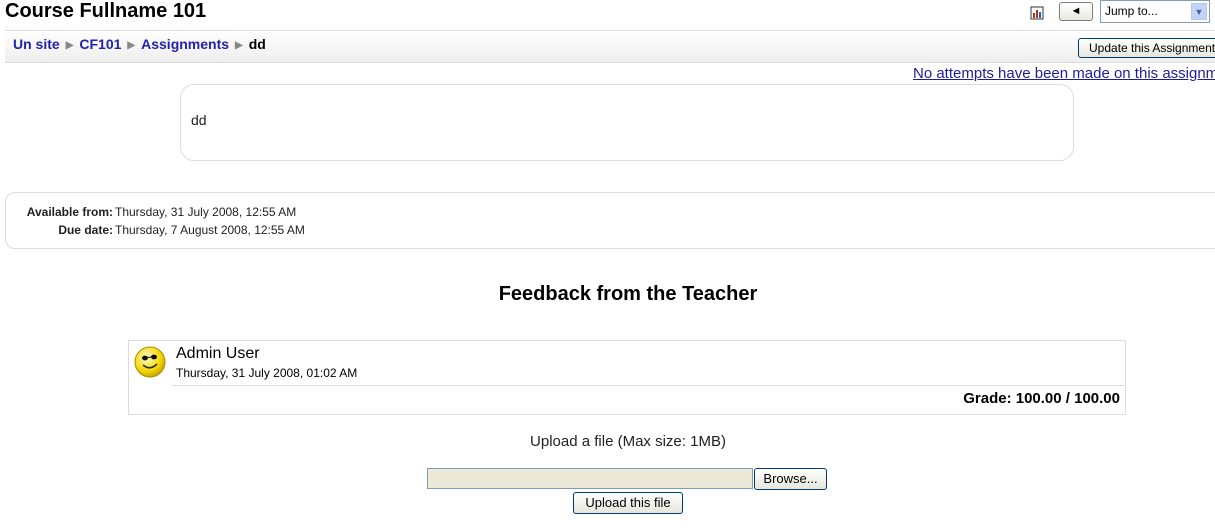  Describe the element at coordinates (628, 503) in the screenshot. I see `upload-file-button: Upload this file` at that location.